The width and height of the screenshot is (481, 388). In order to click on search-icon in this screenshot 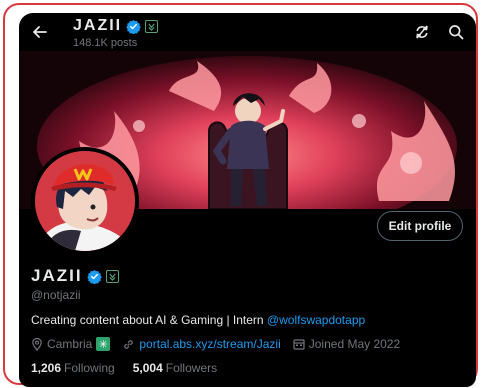, I will do `click(456, 32)`.